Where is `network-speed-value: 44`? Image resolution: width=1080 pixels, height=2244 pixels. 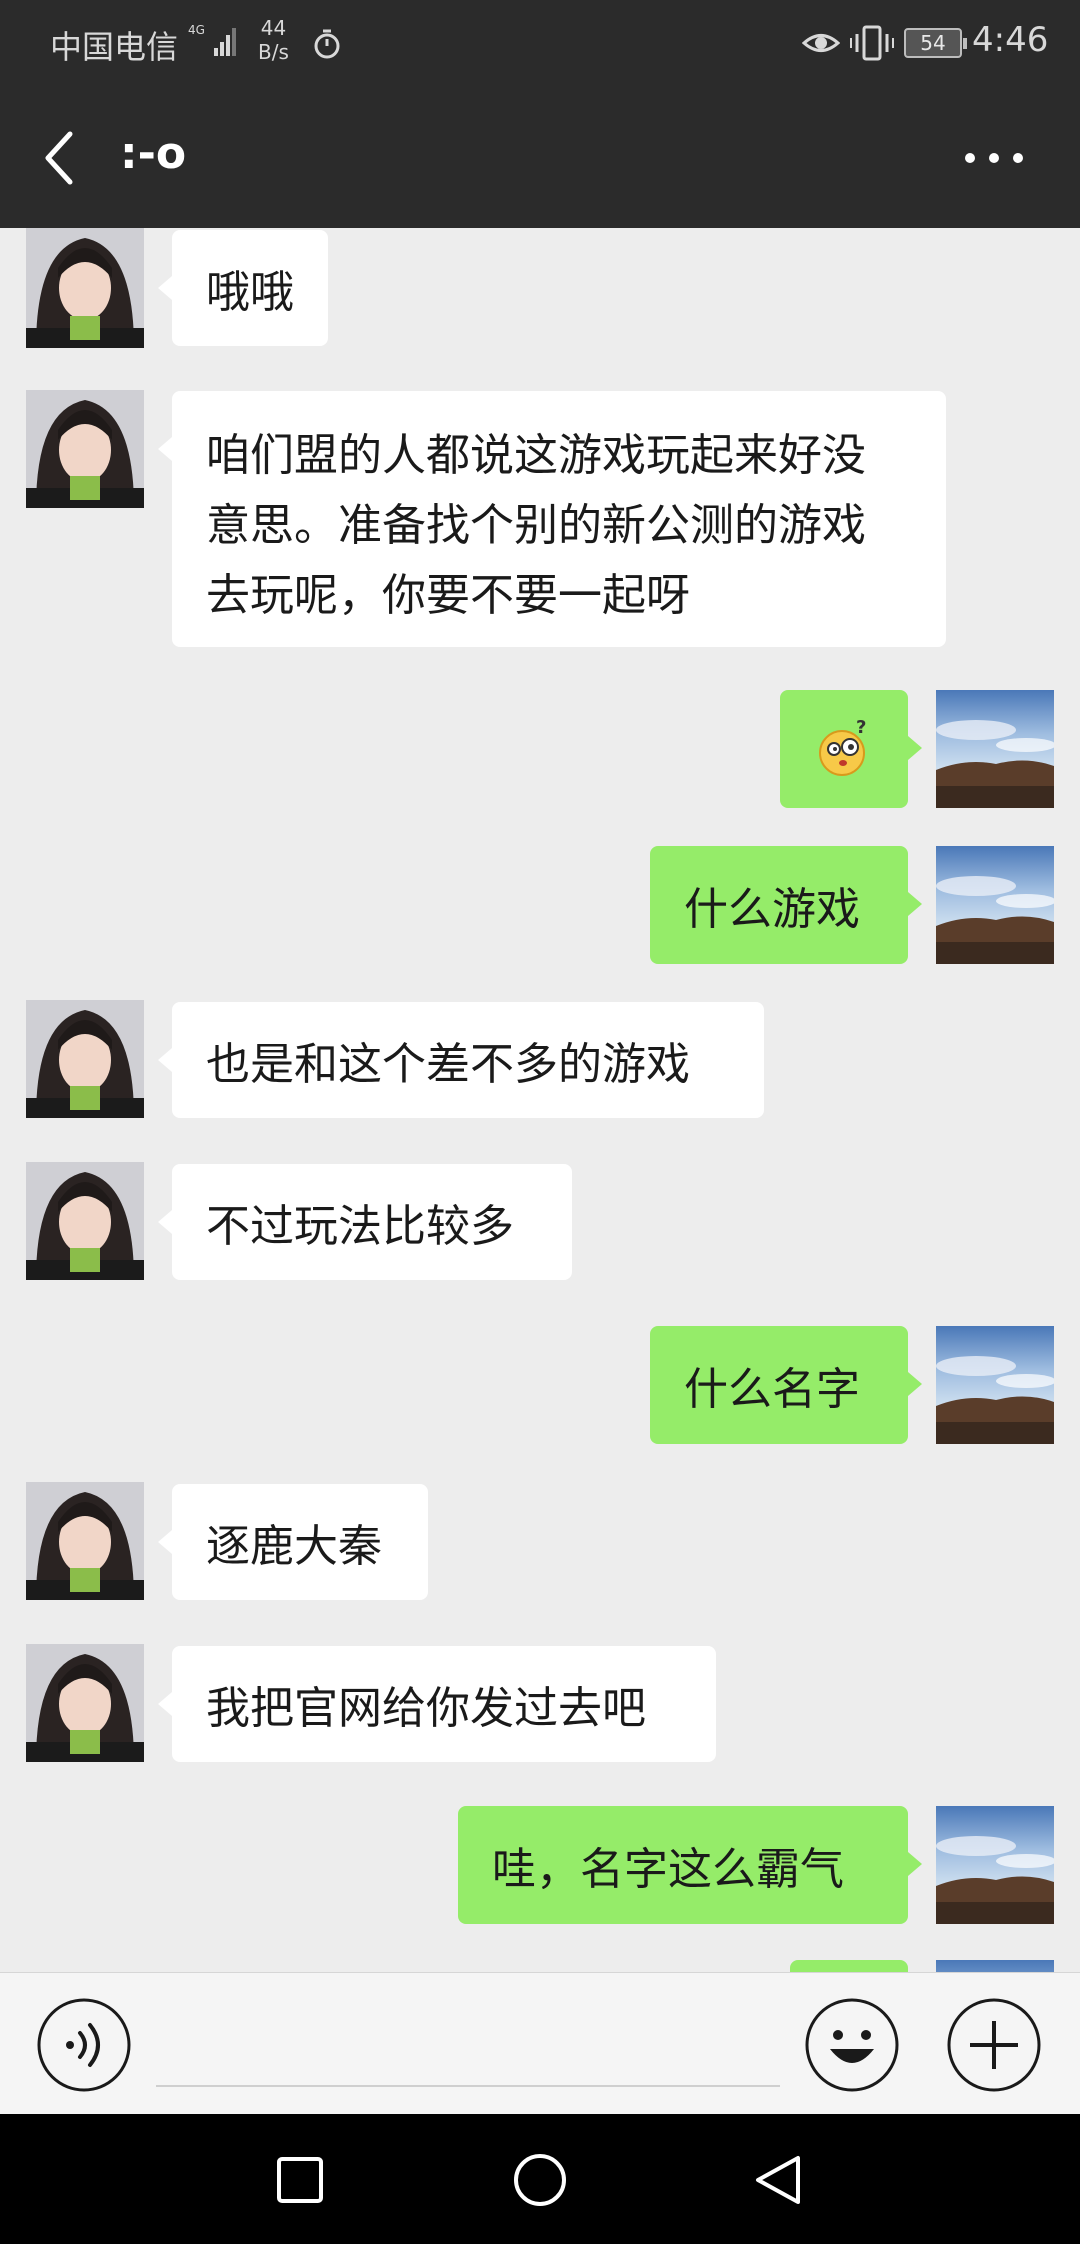 network-speed-value: 44 is located at coordinates (273, 28).